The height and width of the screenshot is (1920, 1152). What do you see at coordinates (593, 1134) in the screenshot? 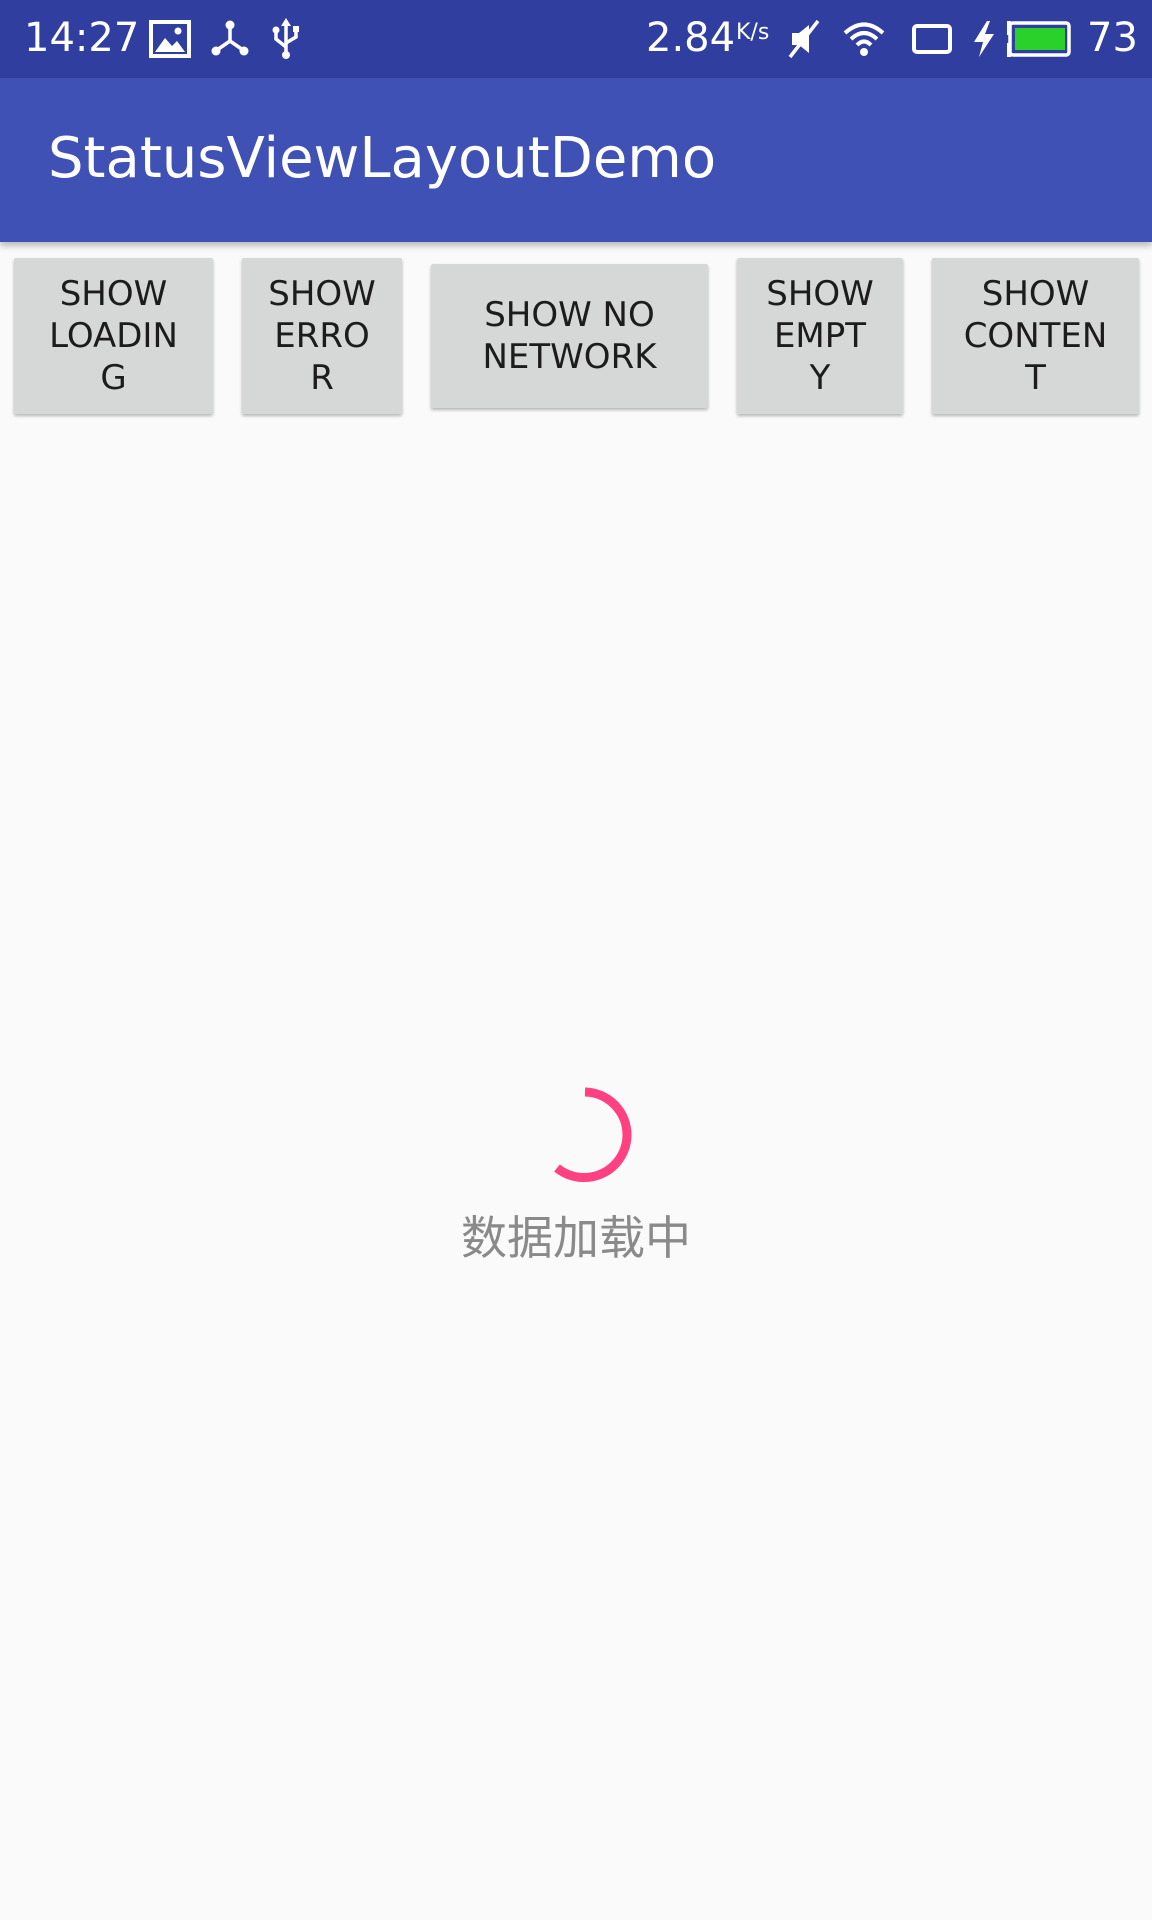
I see `loading-spinner` at bounding box center [593, 1134].